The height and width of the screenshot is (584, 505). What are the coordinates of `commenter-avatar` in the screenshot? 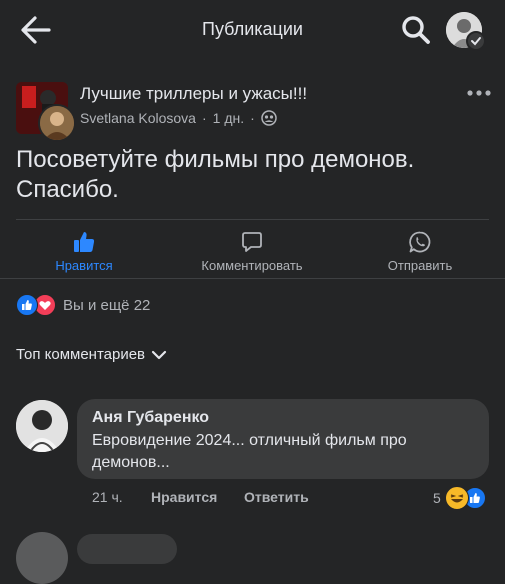 It's located at (42, 426).